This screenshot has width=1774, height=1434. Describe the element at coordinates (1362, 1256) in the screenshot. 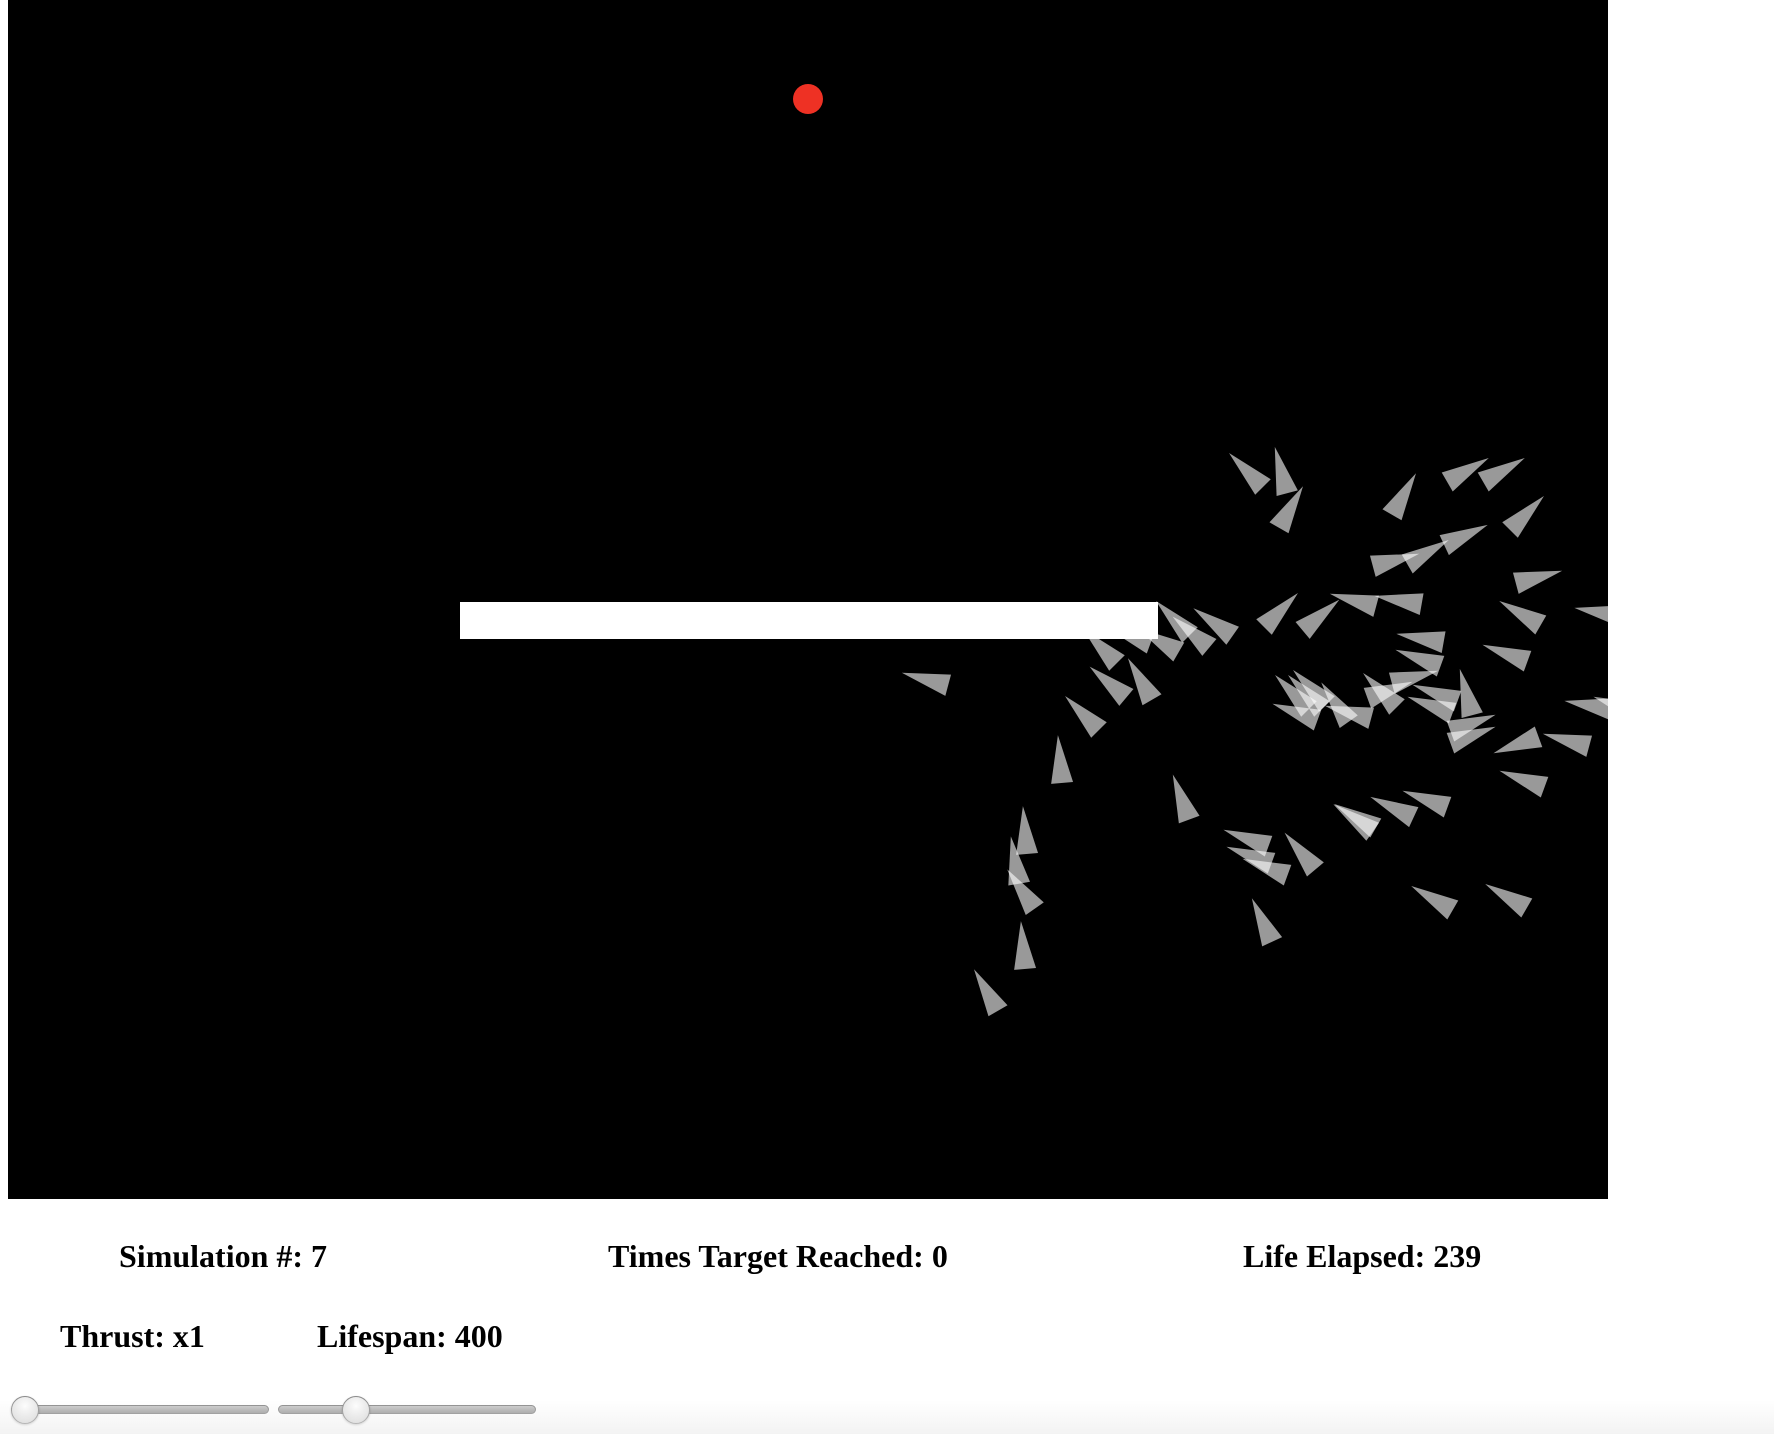

I see `life-elapsed: Life Elapsed: 239` at that location.